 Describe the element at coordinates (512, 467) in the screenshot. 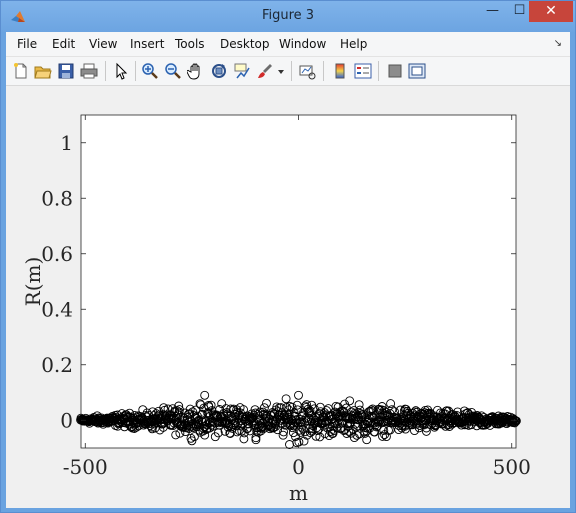

I see `x-tick-label: 500` at that location.